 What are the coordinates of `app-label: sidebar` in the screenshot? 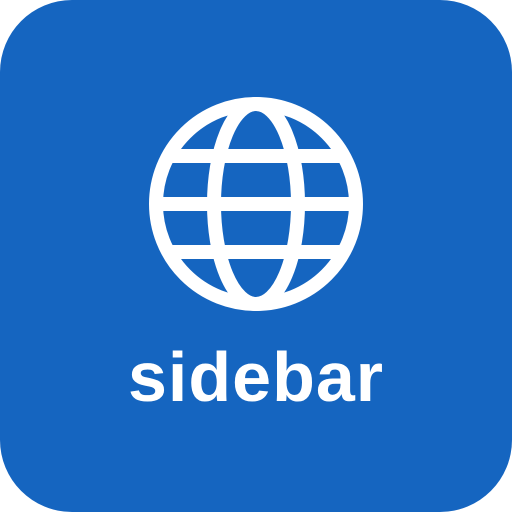 It's located at (256, 377).